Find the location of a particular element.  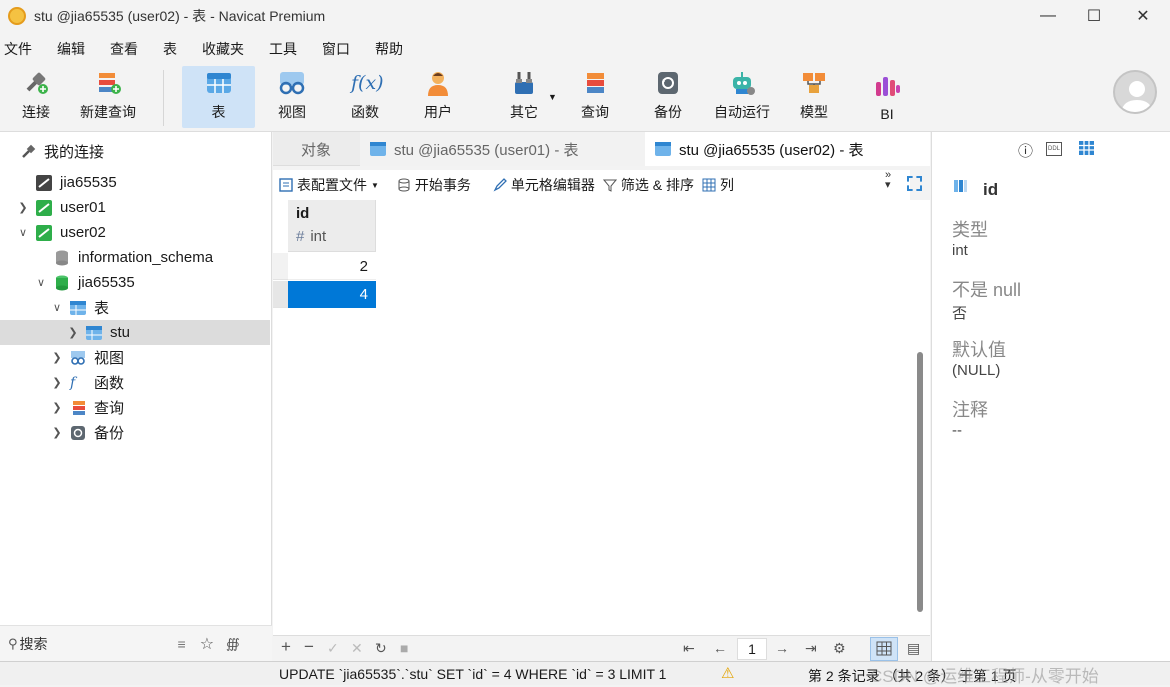

table-cell: 2 is located at coordinates (332, 266).